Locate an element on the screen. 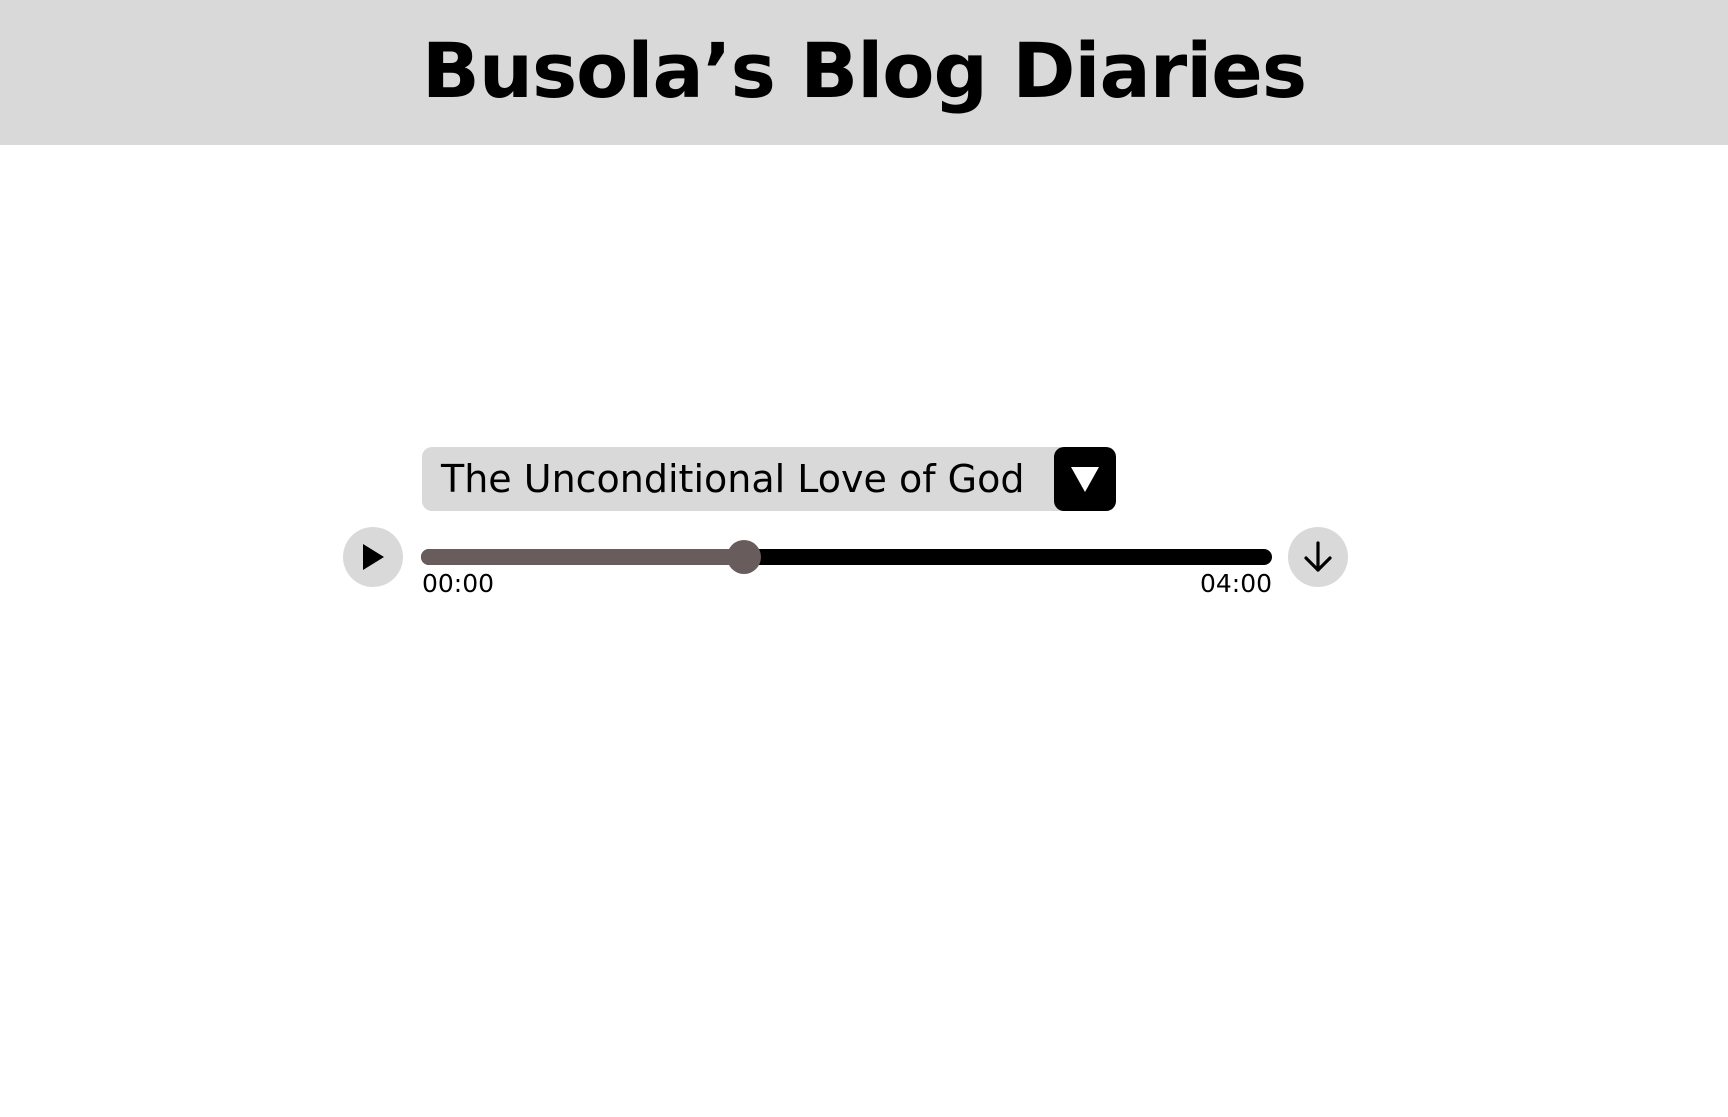 The height and width of the screenshot is (1117, 1728). track-title: The Unconditional Love of God is located at coordinates (733, 479).